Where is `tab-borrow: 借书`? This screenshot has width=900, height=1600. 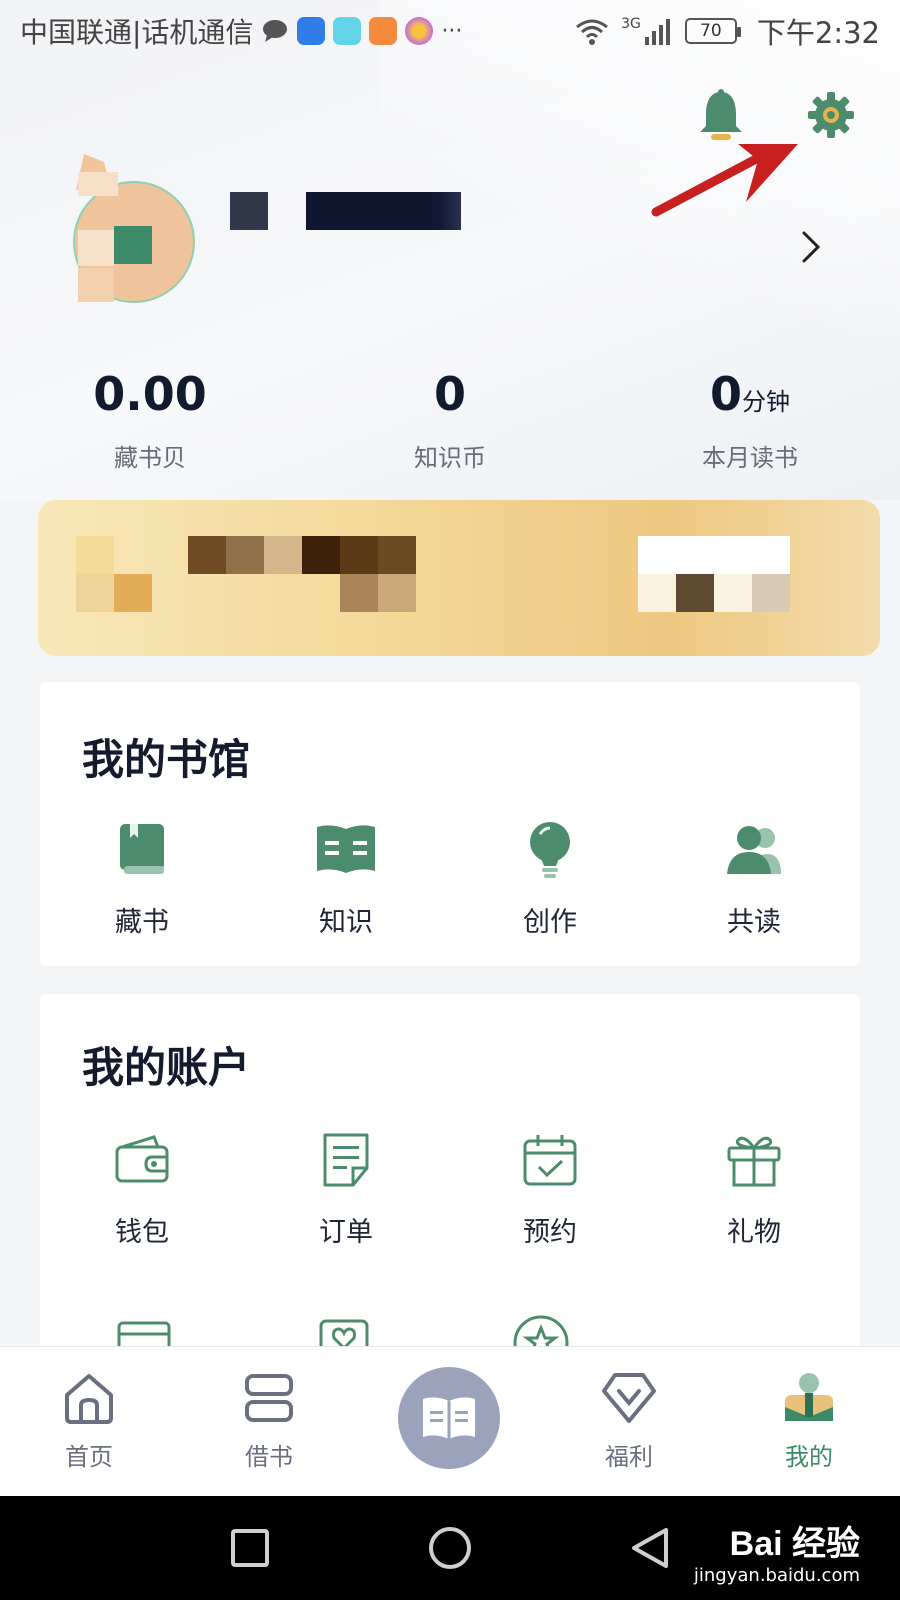 tab-borrow: 借书 is located at coordinates (269, 1421).